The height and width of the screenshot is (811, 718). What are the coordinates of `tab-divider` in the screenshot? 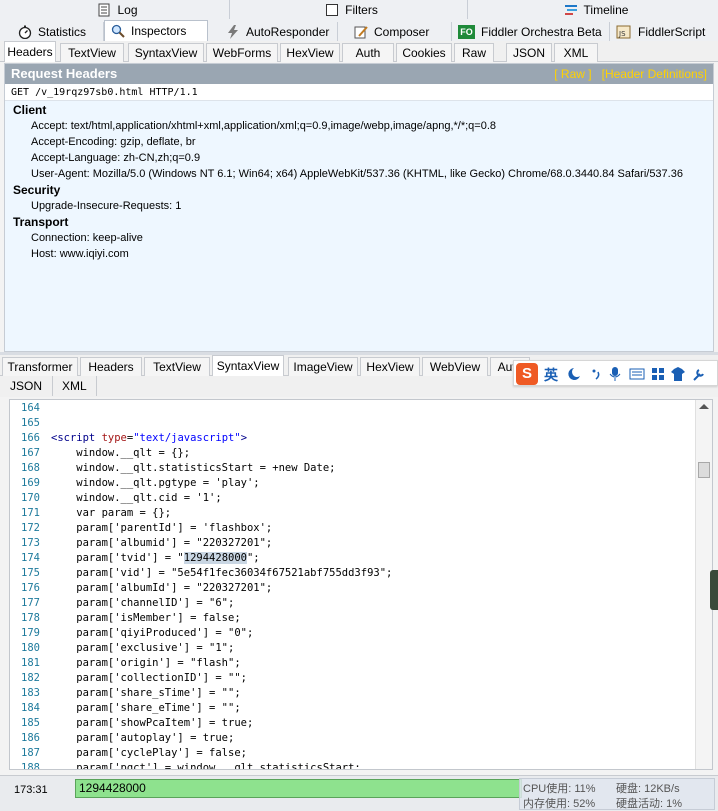 It's located at (96, 386).